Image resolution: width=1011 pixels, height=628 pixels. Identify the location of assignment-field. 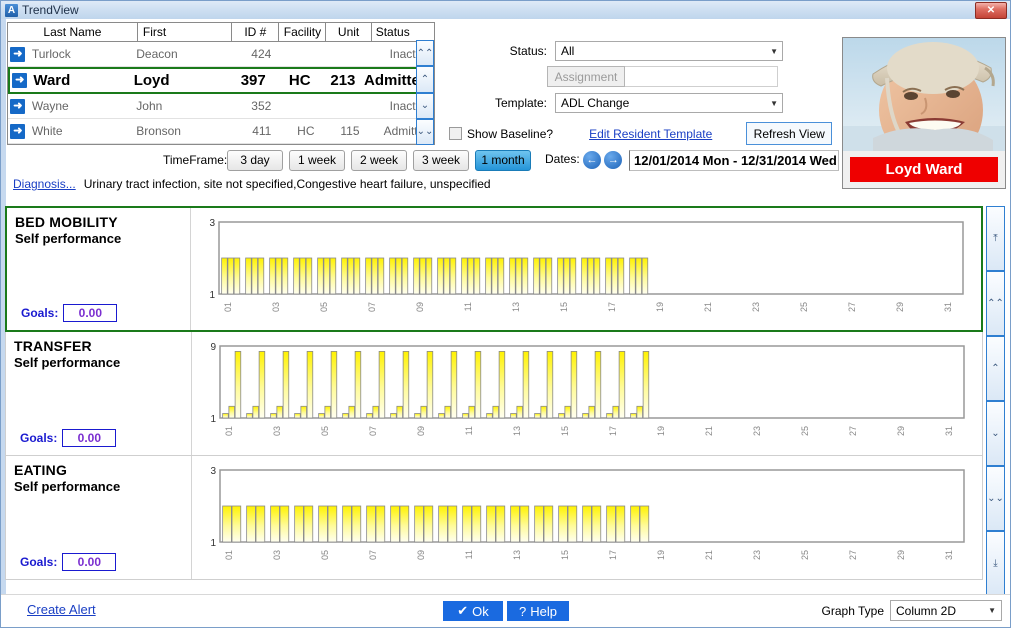
(701, 76).